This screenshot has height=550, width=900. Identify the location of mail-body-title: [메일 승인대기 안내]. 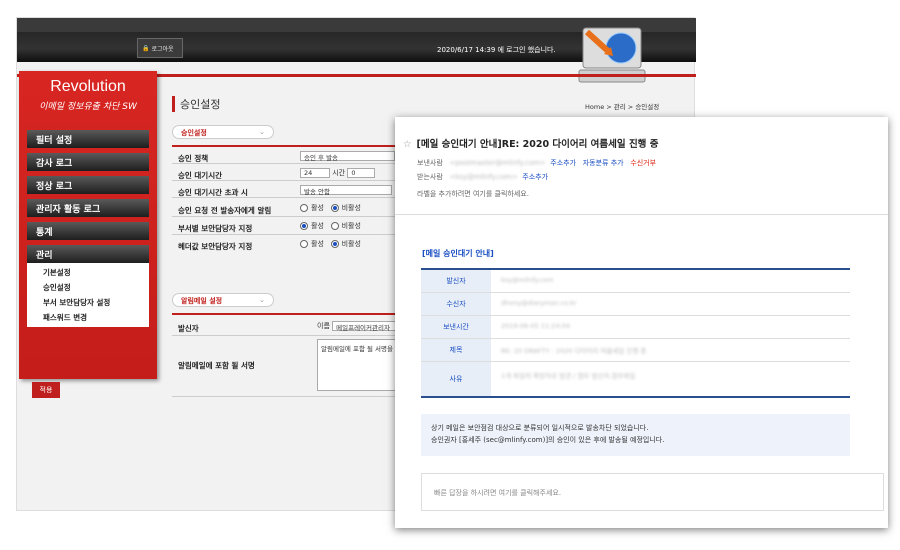
(458, 253).